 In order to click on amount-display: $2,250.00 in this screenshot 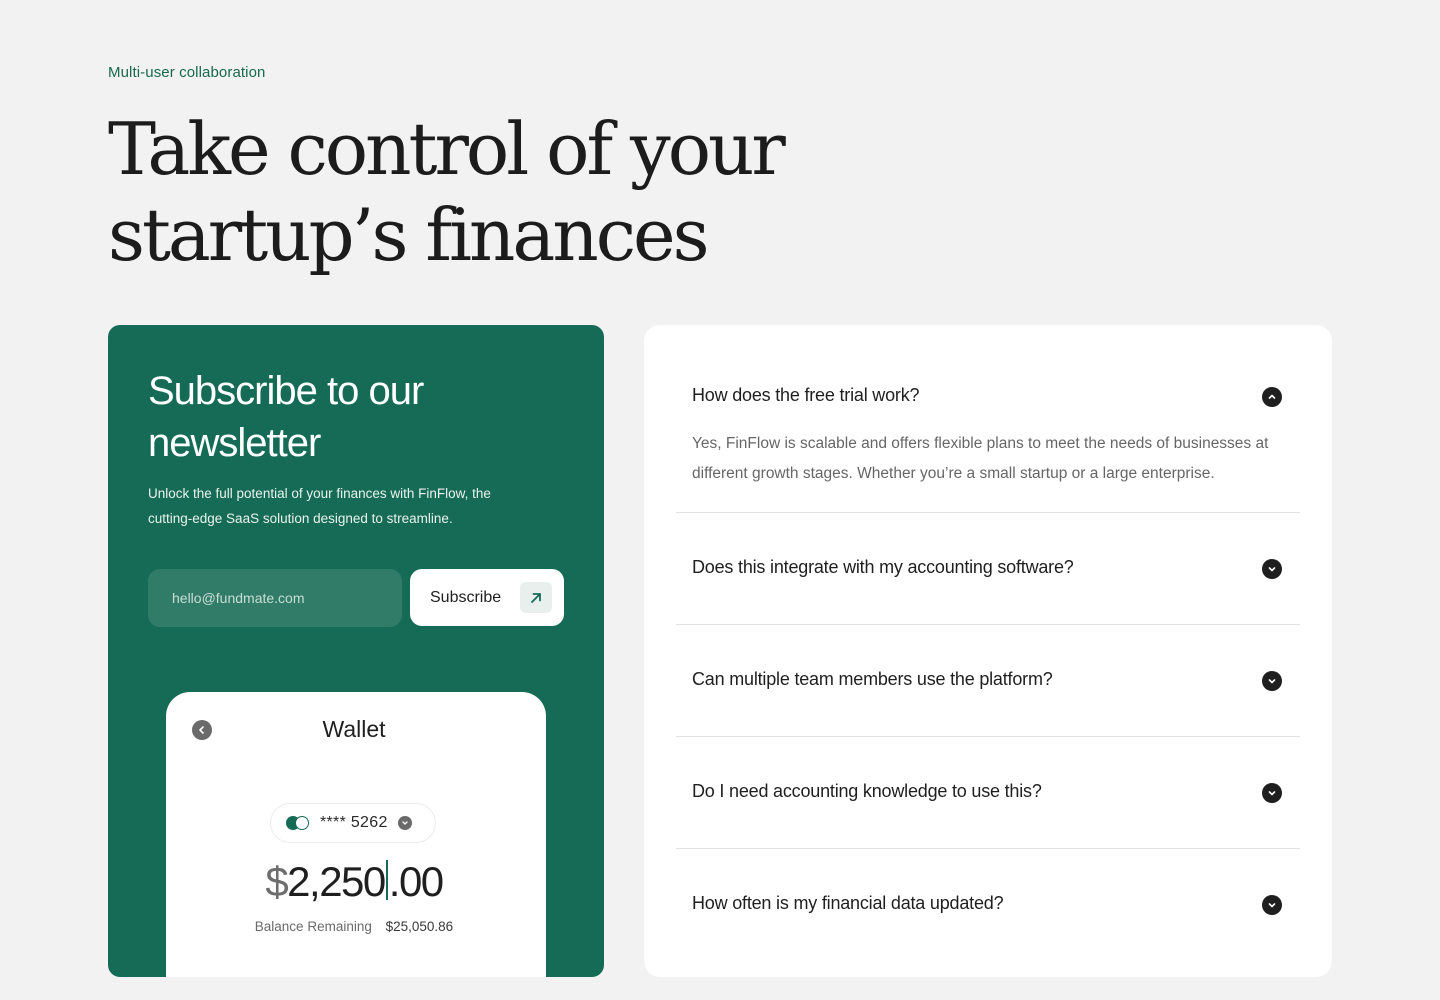, I will do `click(354, 882)`.